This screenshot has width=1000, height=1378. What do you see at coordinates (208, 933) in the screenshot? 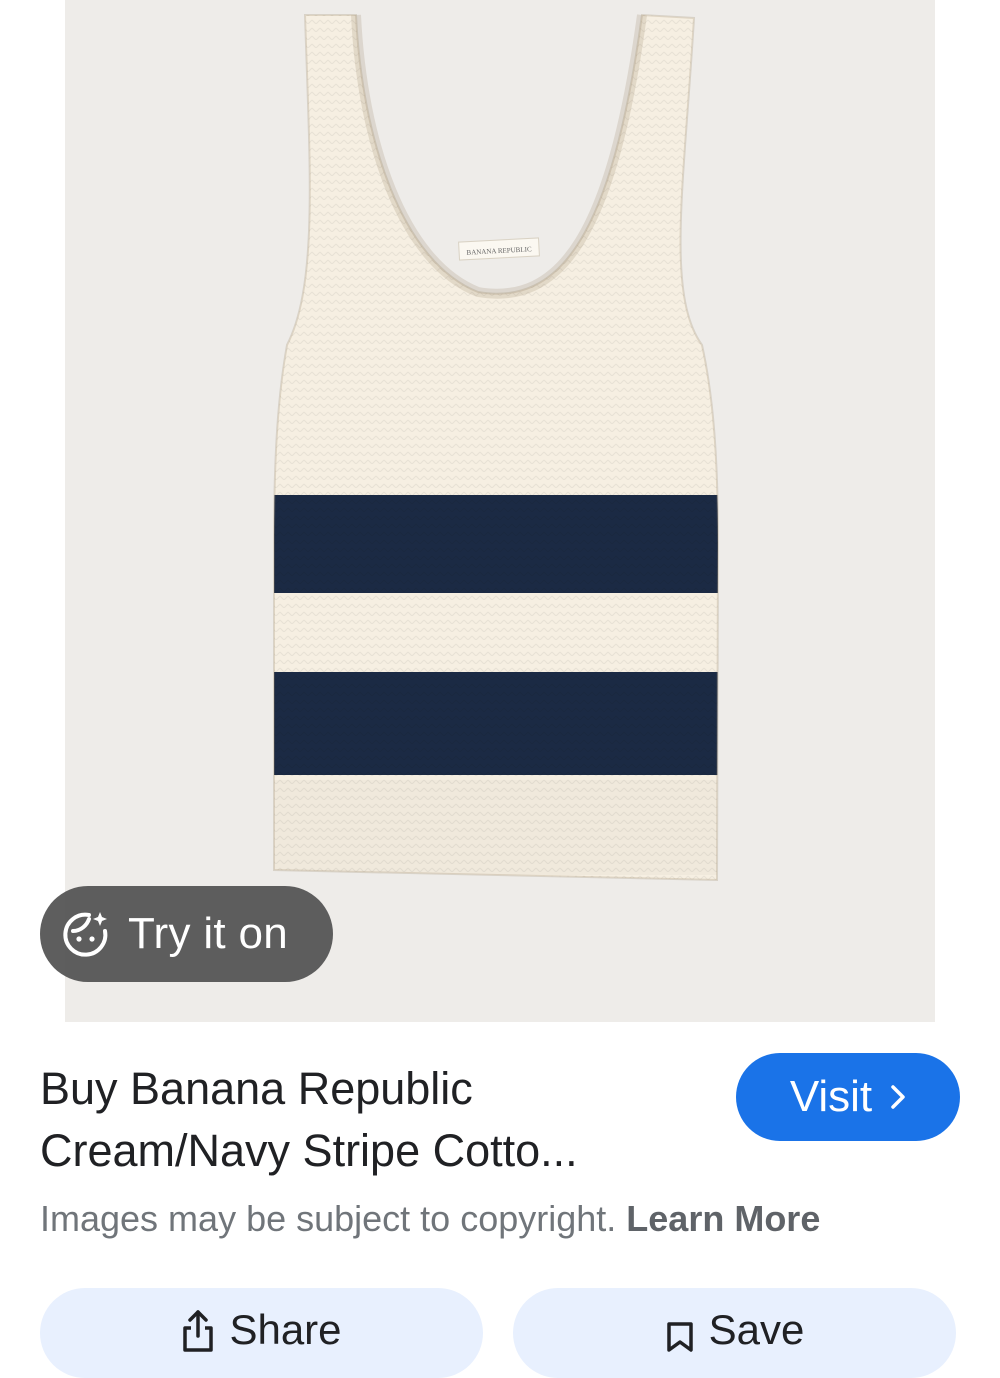
I see `try-it-on-label: Try it on` at bounding box center [208, 933].